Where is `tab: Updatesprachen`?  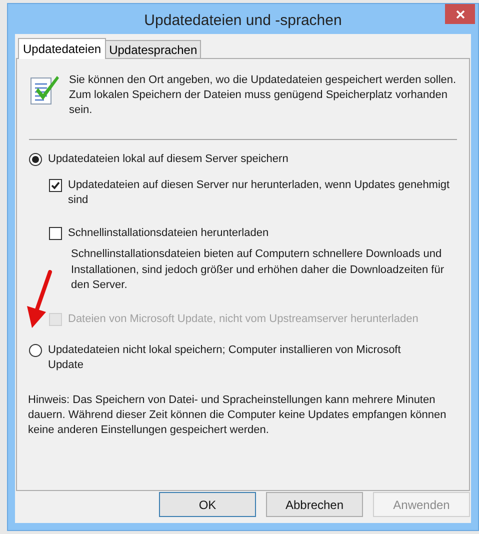
tab: Updatesprachen is located at coordinates (153, 49).